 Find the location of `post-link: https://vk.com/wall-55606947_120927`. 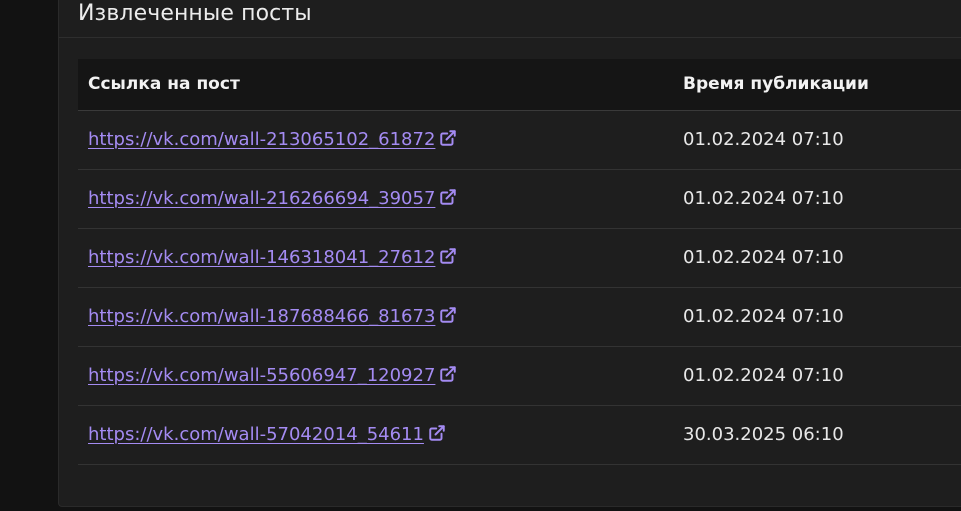

post-link: https://vk.com/wall-55606947_120927 is located at coordinates (272, 375).